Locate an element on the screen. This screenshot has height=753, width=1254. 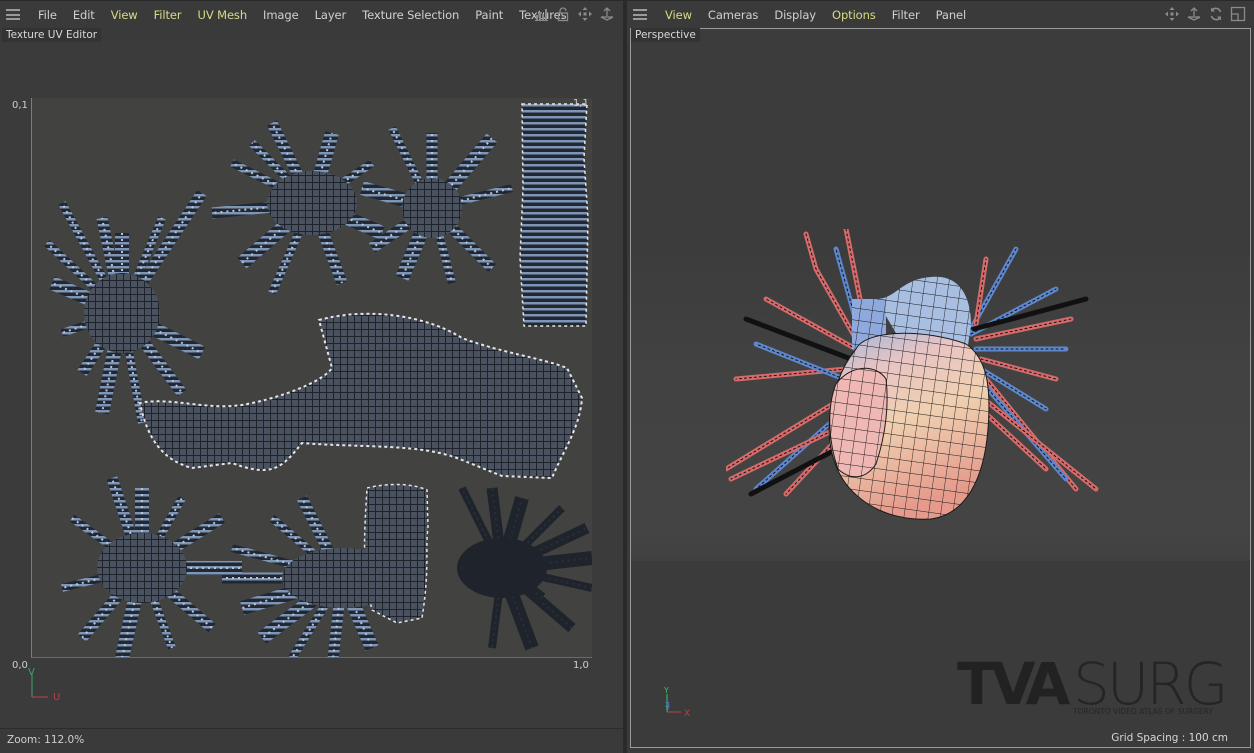
menu-file: File is located at coordinates (47, 15).